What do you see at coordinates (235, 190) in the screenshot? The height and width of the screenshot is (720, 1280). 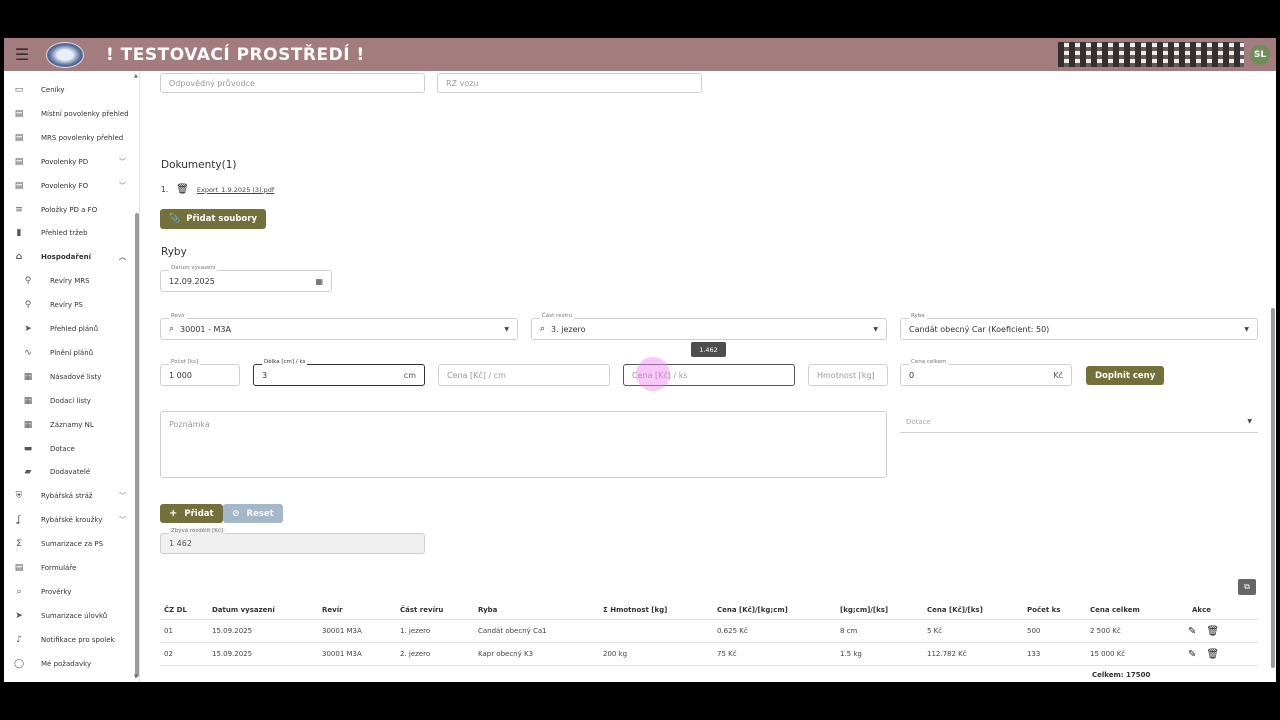 I see `document-link: Export_1.9.2025 (3).pdf` at bounding box center [235, 190].